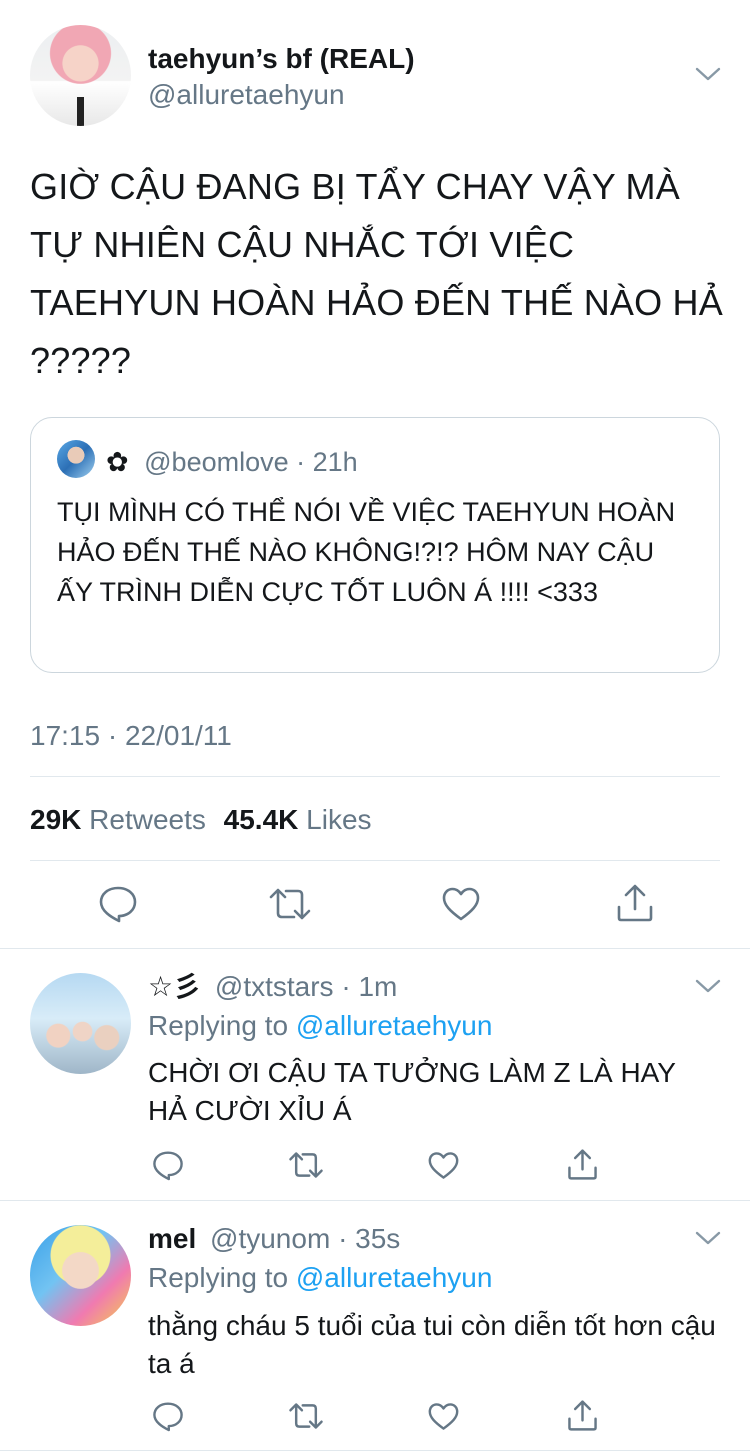 This screenshot has width=750, height=1453. I want to click on tweet-stats: 29K Retweets 45.4K Likes, so click(201, 820).